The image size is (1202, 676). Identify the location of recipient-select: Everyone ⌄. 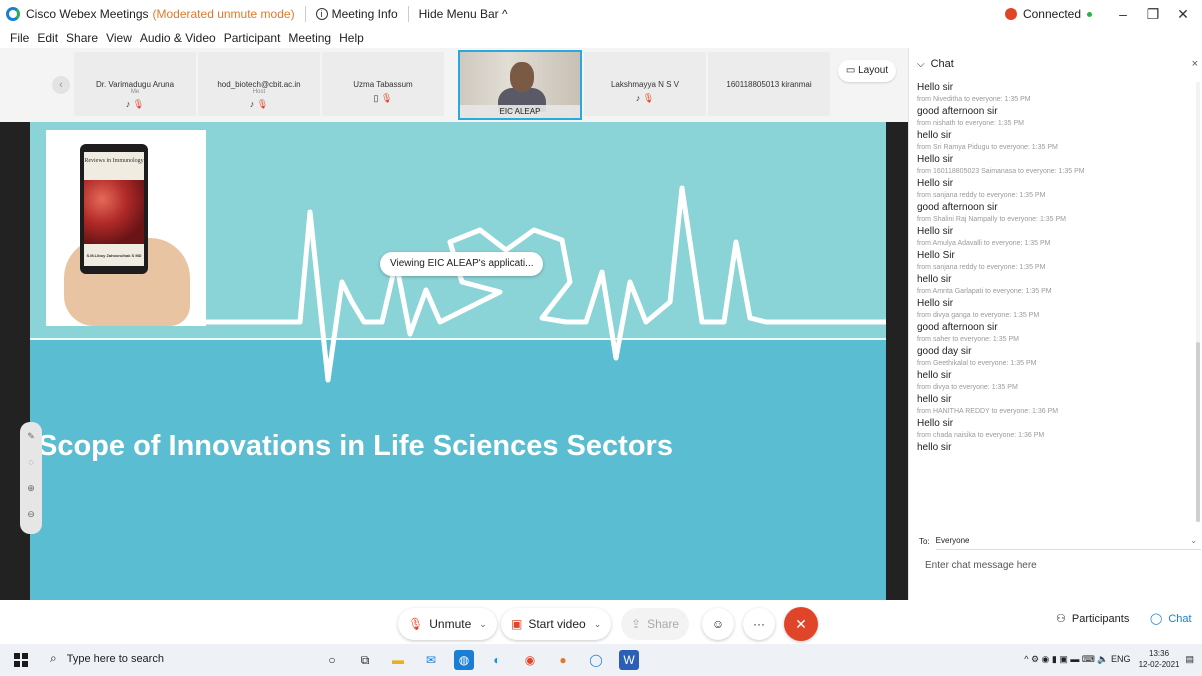
(1068, 541).